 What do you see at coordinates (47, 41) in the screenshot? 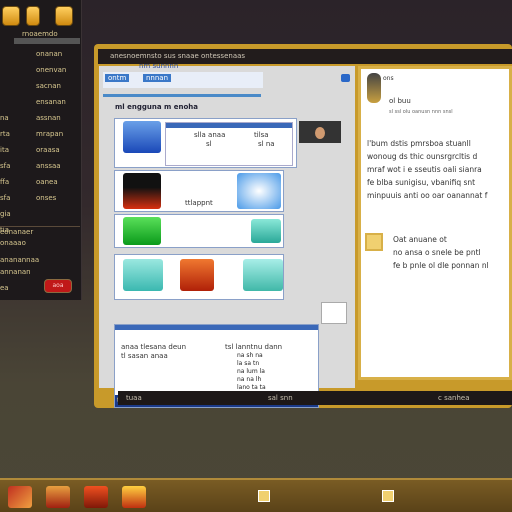
I see `search-input` at bounding box center [47, 41].